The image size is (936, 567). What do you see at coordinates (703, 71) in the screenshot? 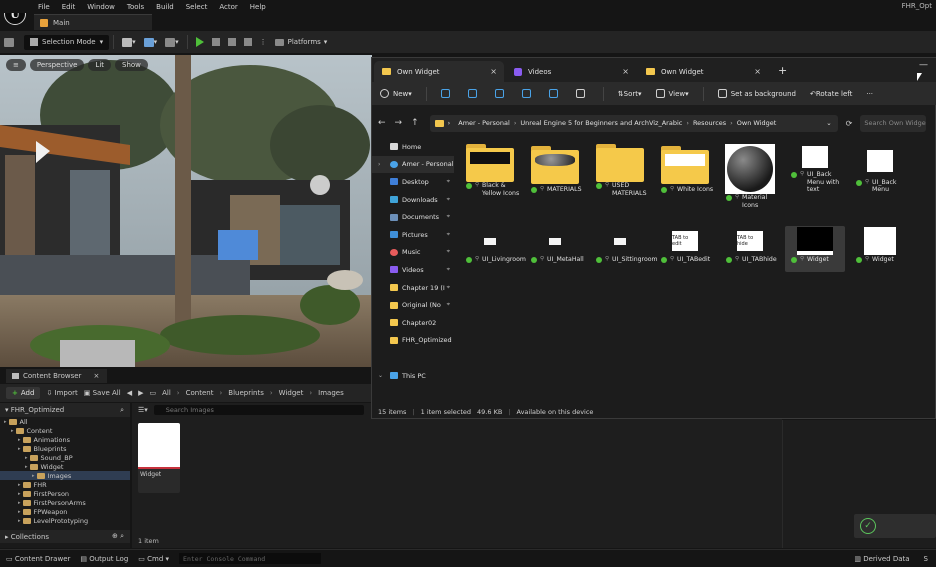
I see `explorer-tab-own-widget-2: Own Widget ×` at bounding box center [703, 71].